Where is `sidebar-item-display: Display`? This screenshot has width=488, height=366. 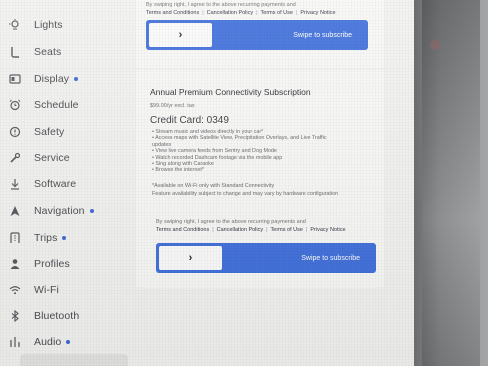
sidebar-item-display: Display is located at coordinates (43, 79).